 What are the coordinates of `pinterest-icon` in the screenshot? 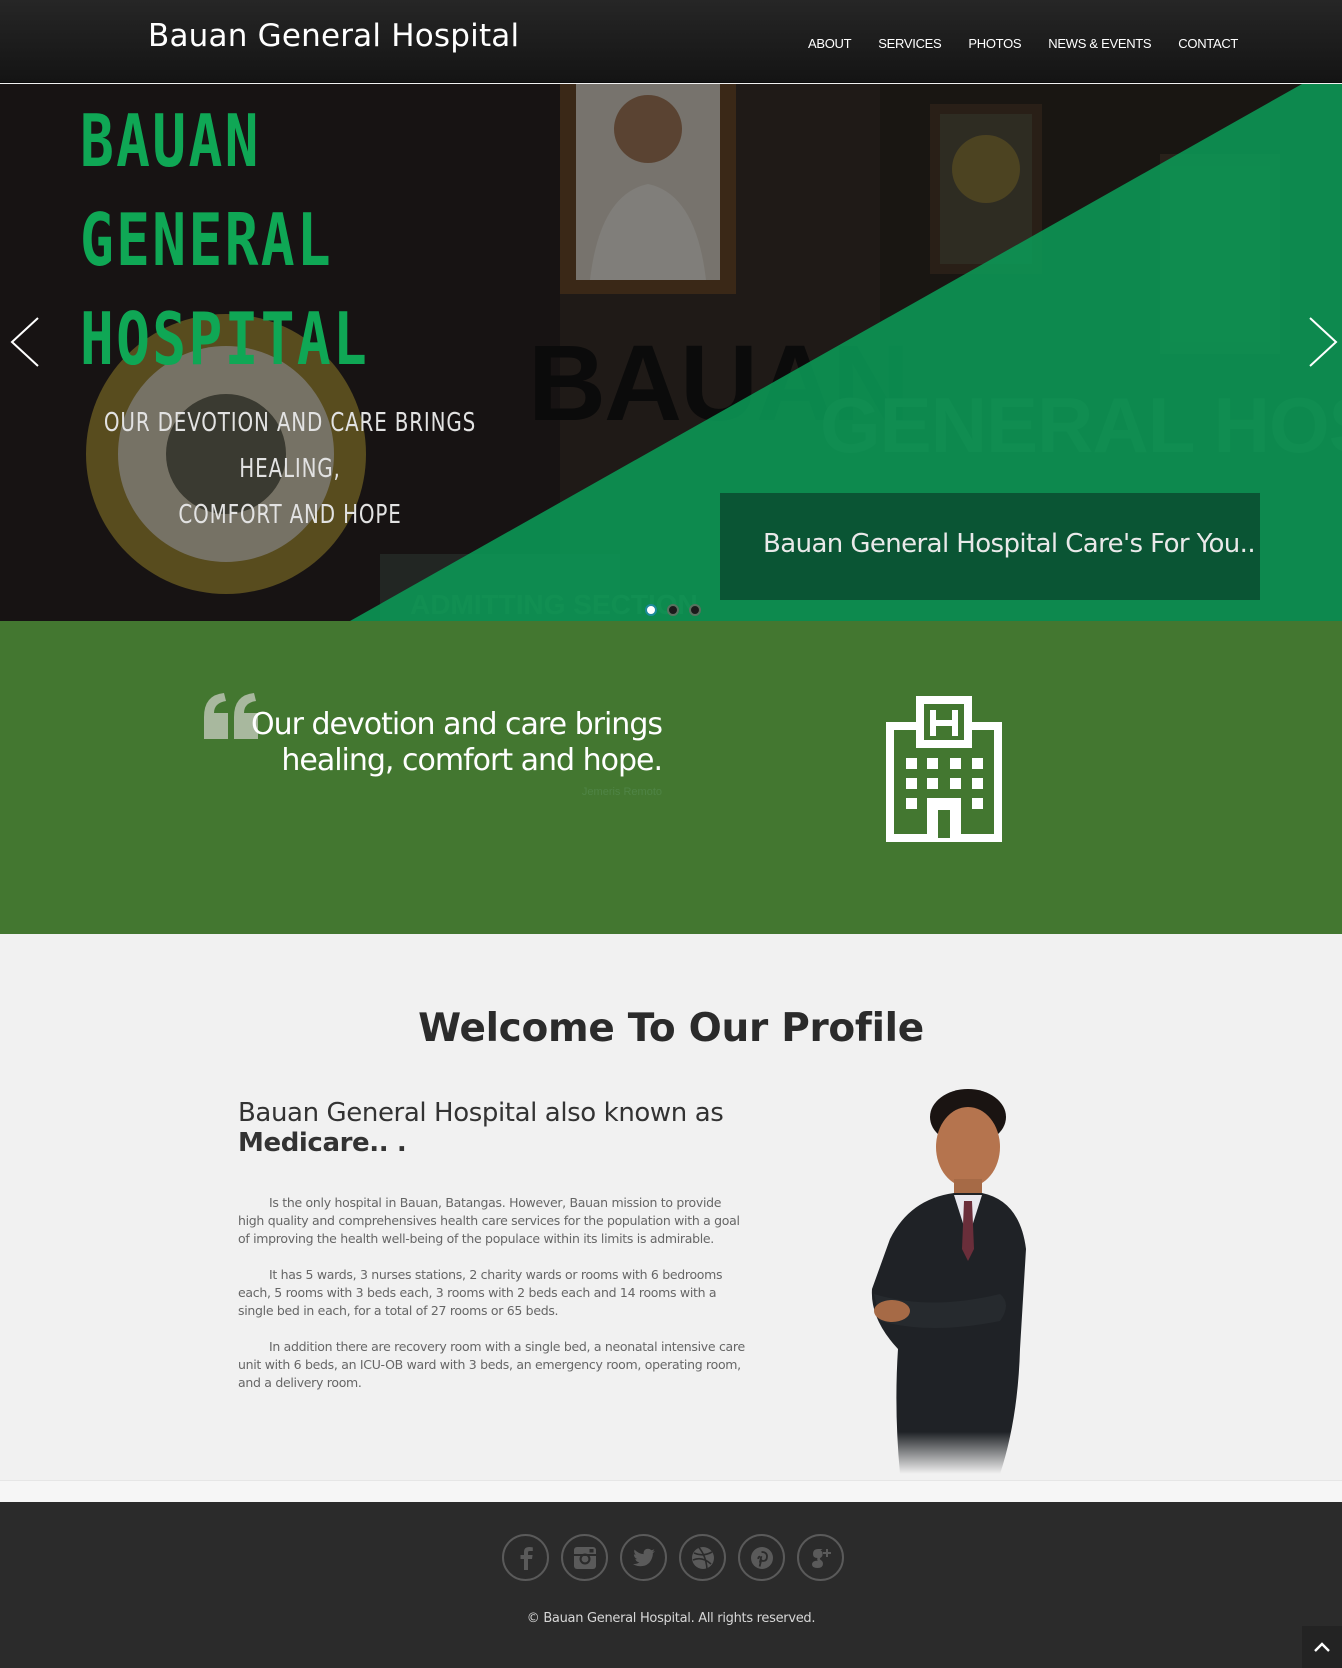 It's located at (761, 1557).